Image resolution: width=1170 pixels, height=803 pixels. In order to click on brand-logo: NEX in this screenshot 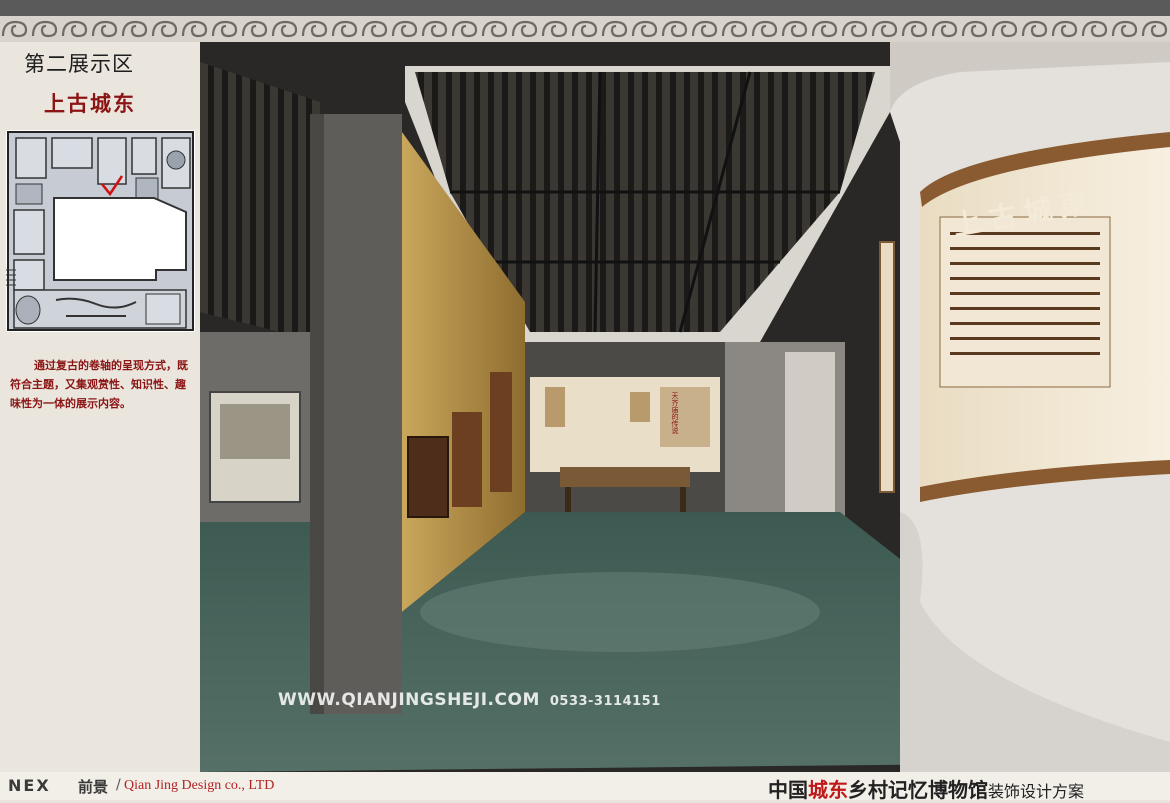, I will do `click(29, 785)`.